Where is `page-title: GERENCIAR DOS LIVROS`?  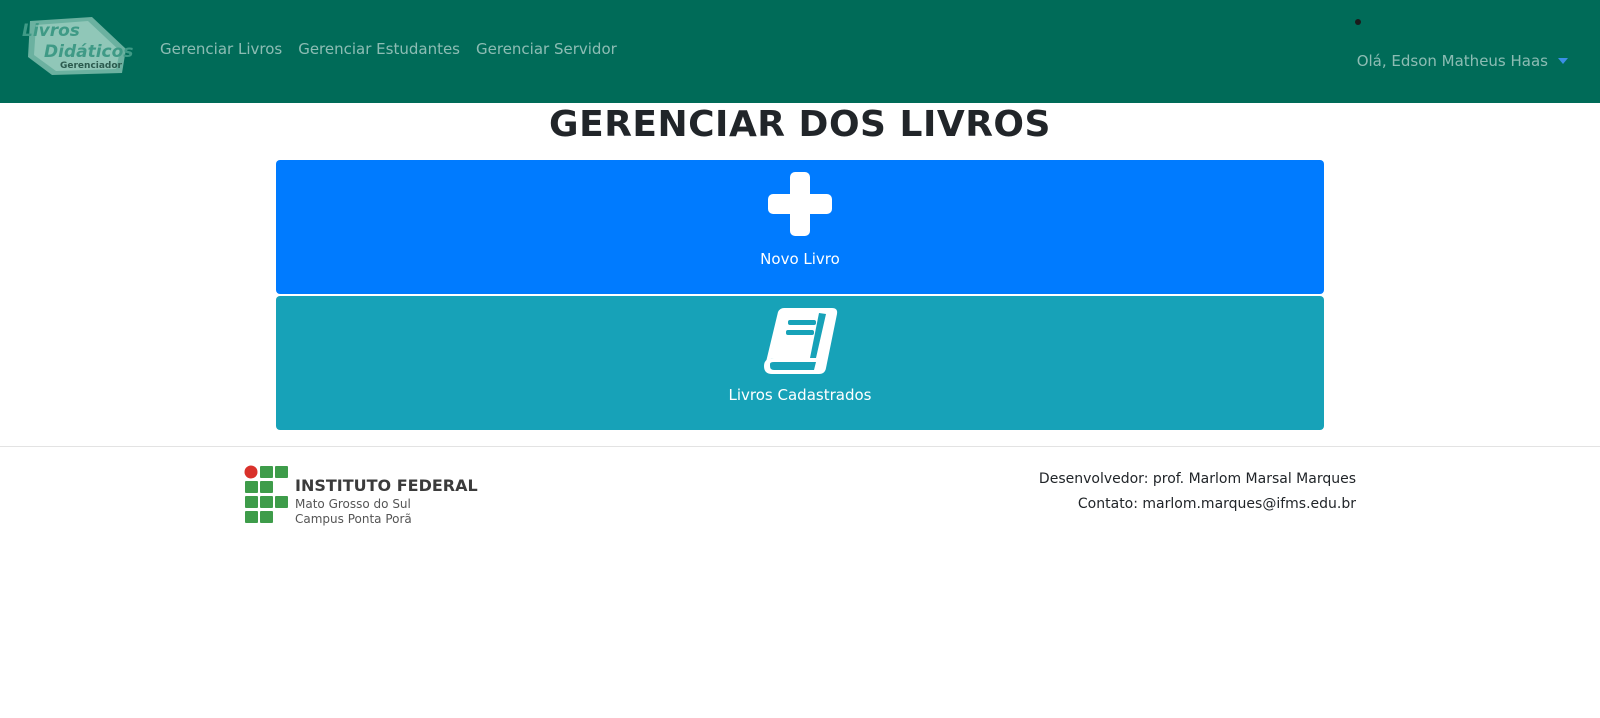 page-title: GERENCIAR DOS LIVROS is located at coordinates (800, 124).